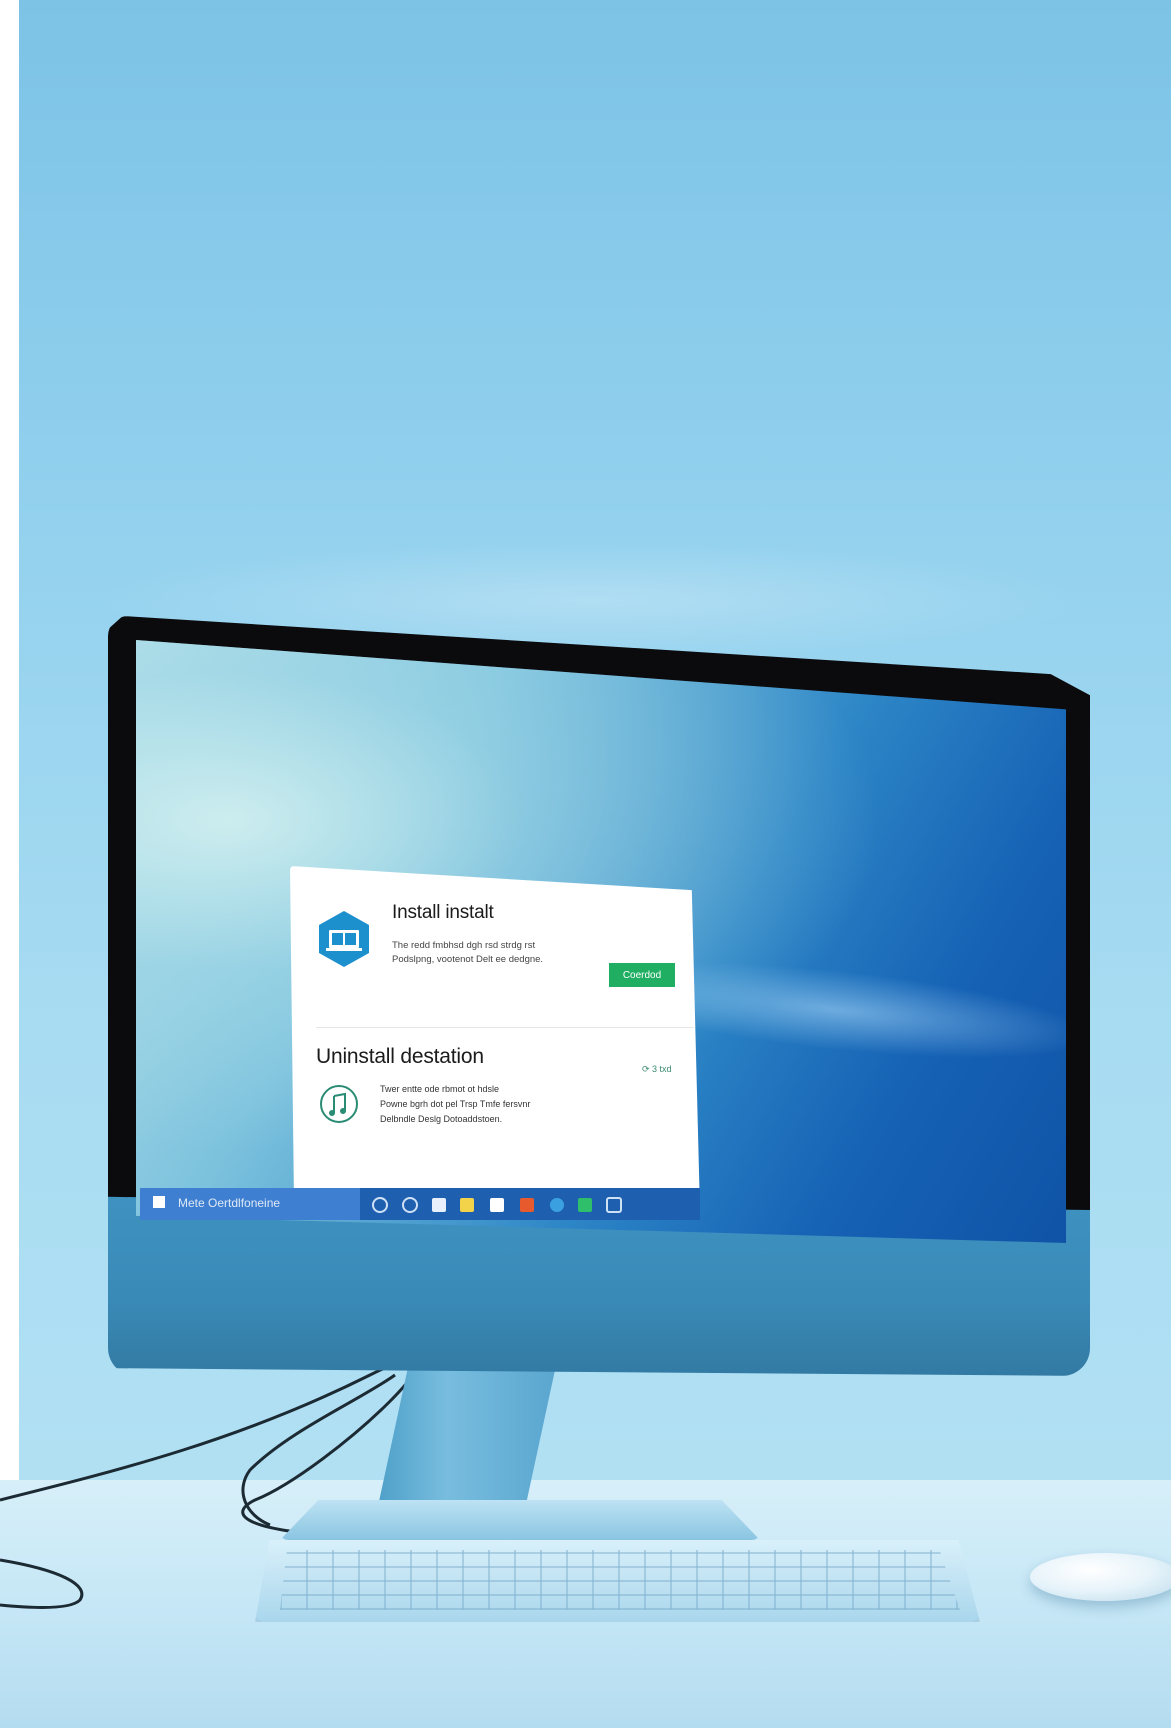 The width and height of the screenshot is (1171, 1728). What do you see at coordinates (441, 1119) in the screenshot?
I see `uninstall-description-line: Delbndle Deslg Dotoaddstoen.` at bounding box center [441, 1119].